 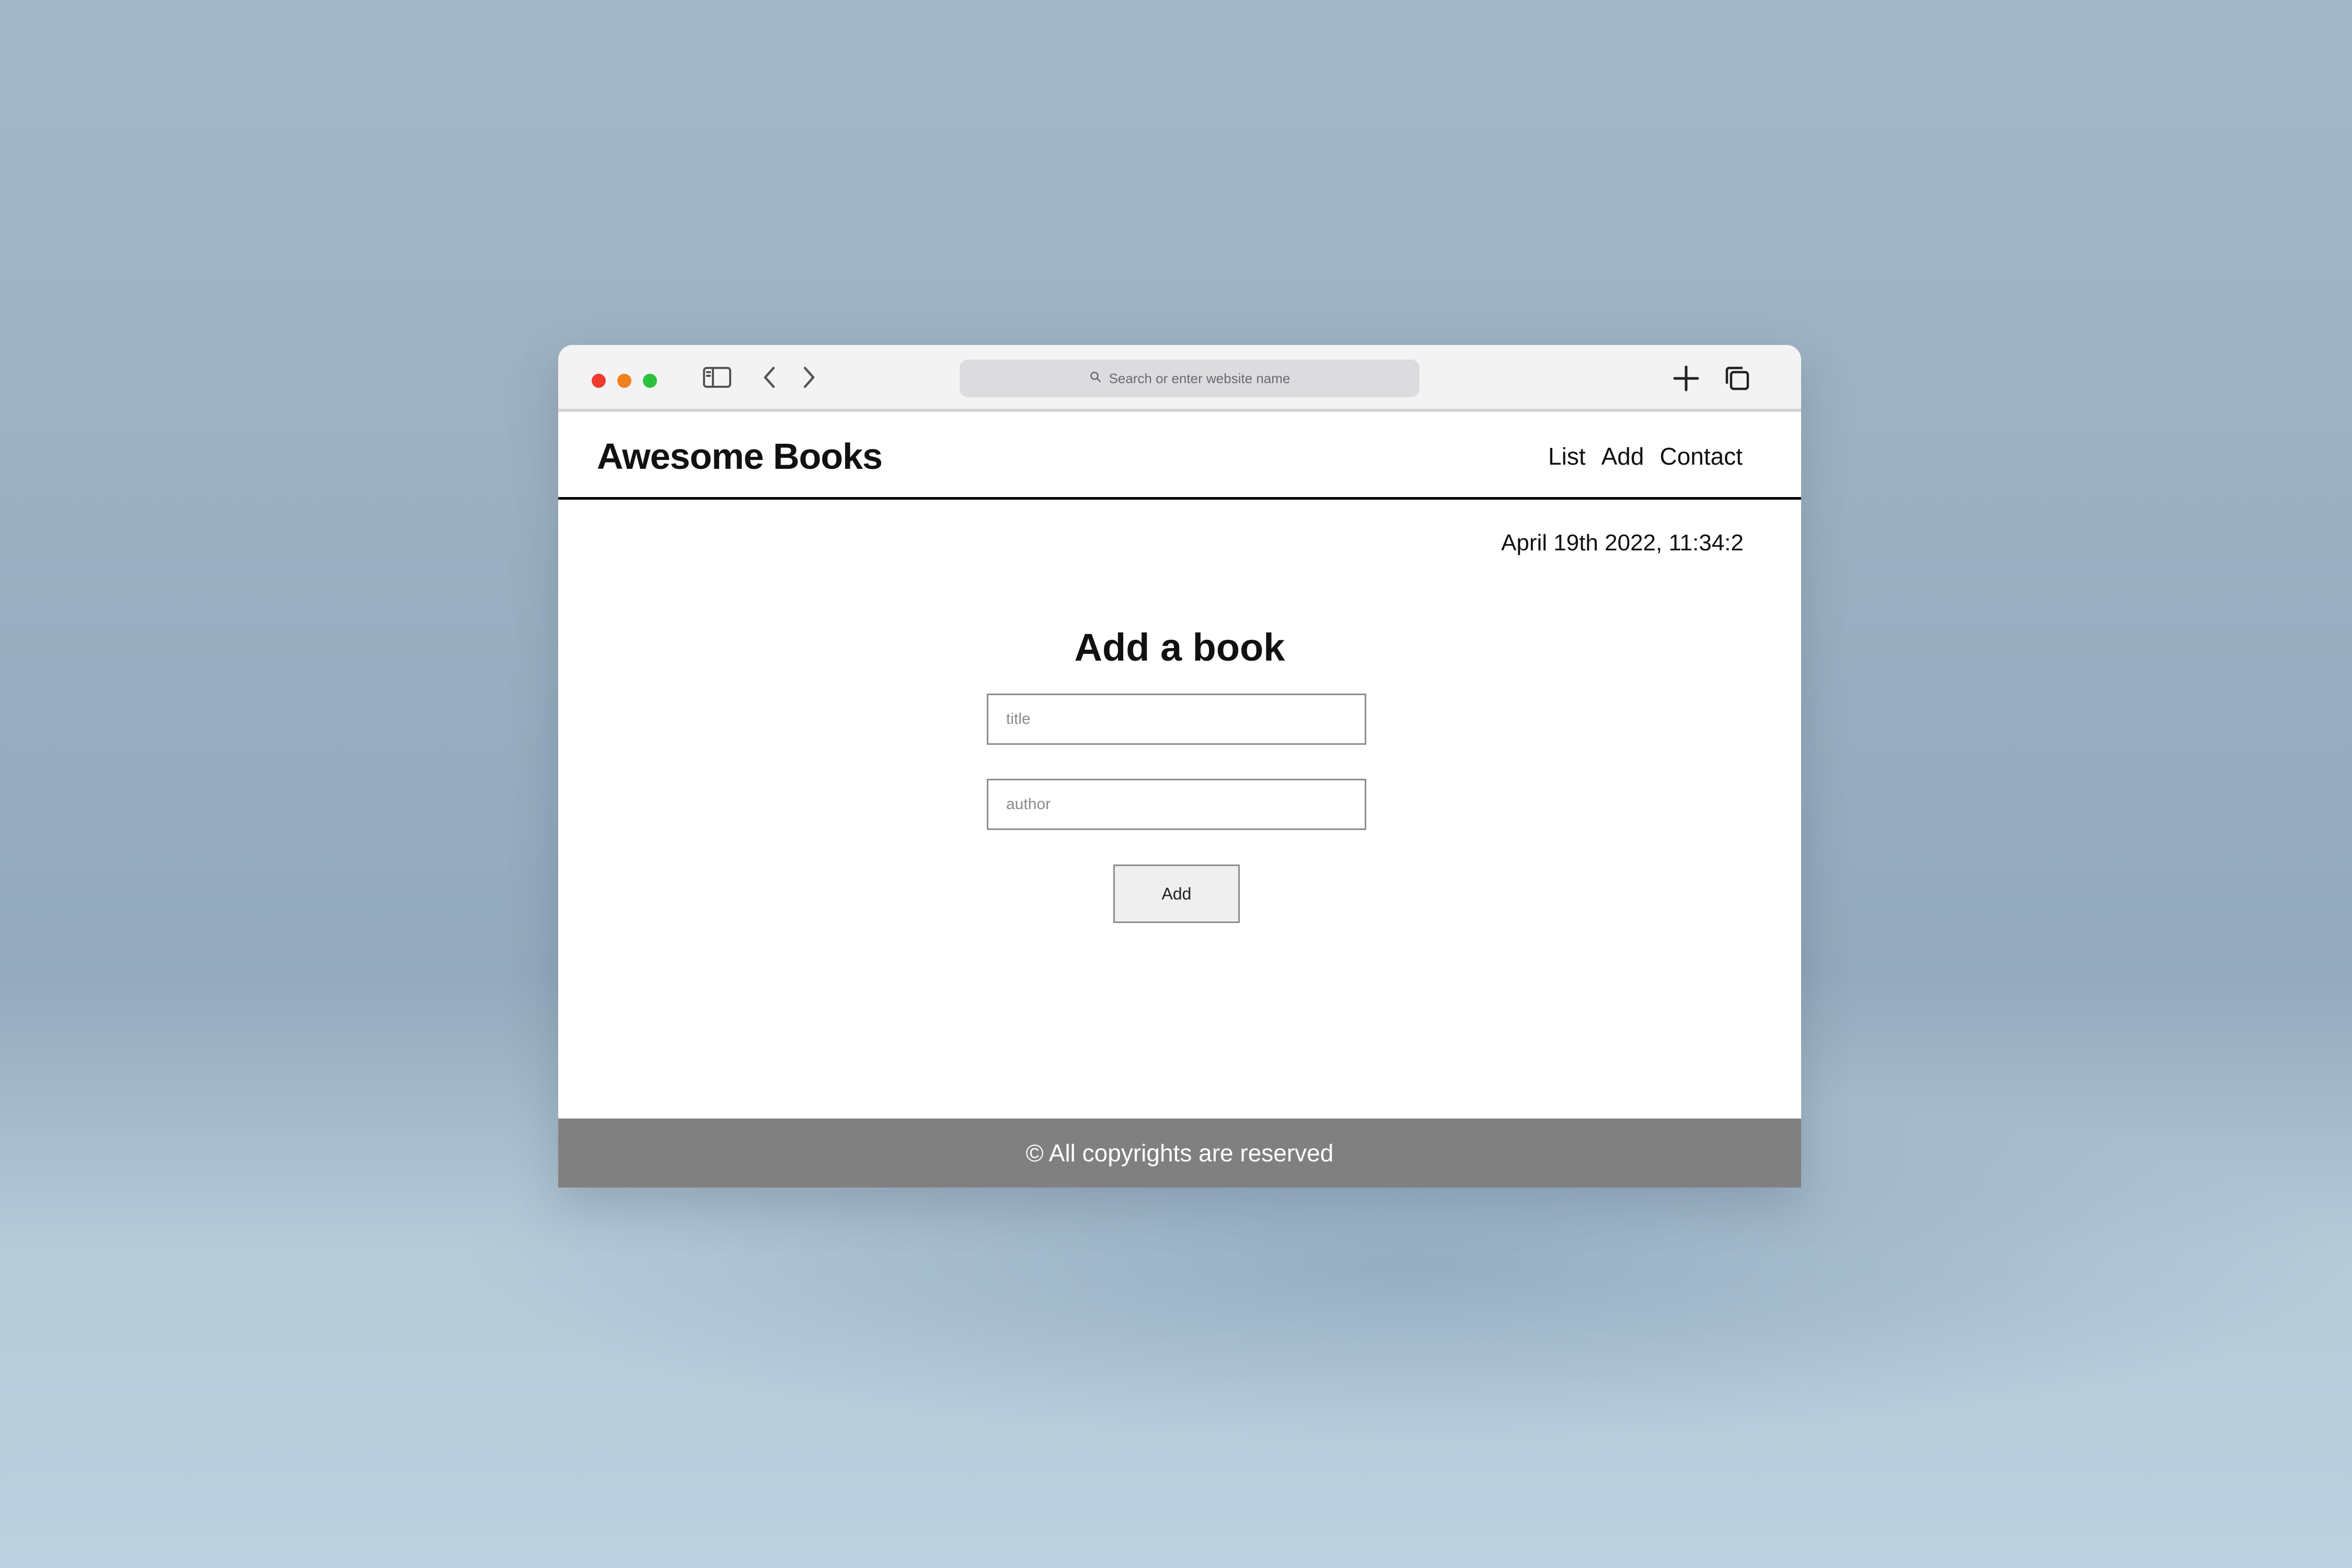 What do you see at coordinates (1176, 719) in the screenshot?
I see `title-input` at bounding box center [1176, 719].